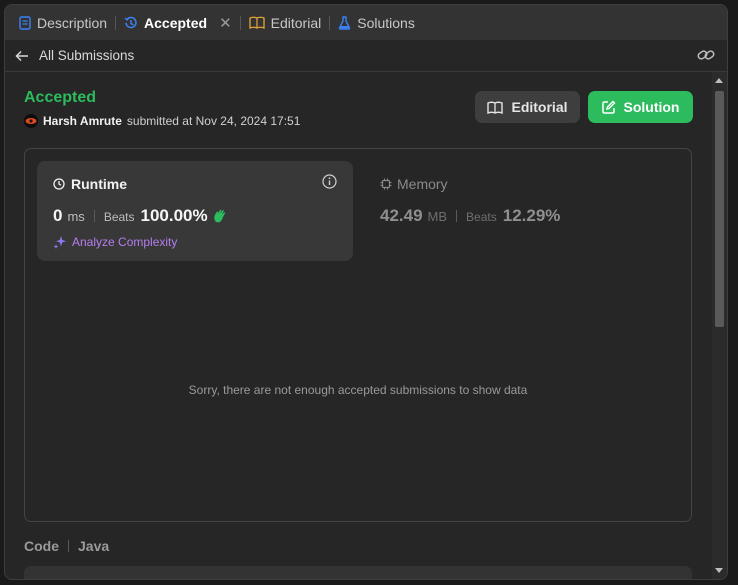 The width and height of the screenshot is (738, 585). What do you see at coordinates (174, 215) in the screenshot?
I see `runtime-beats-value: 100.00%` at bounding box center [174, 215].